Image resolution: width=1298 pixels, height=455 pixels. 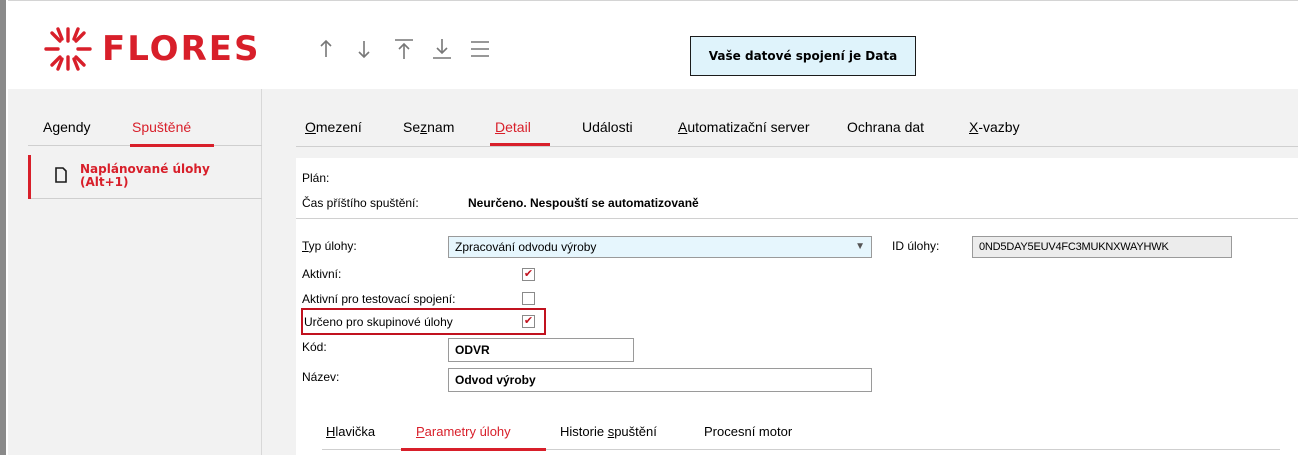 I want to click on flores-logo: FLORES, so click(x=188, y=49).